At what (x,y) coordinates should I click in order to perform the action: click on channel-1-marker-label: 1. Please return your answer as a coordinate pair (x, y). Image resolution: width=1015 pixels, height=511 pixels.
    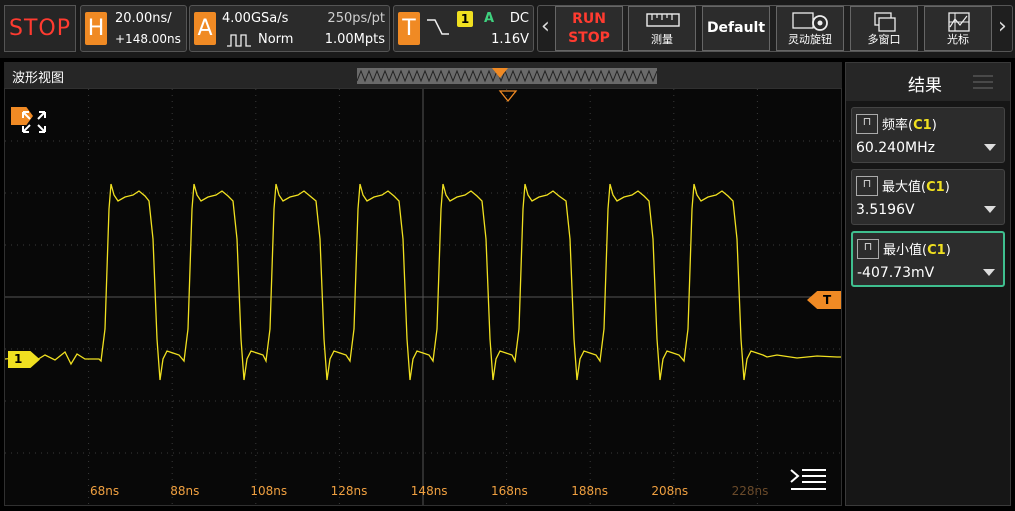
    Looking at the image, I should click on (18, 359).